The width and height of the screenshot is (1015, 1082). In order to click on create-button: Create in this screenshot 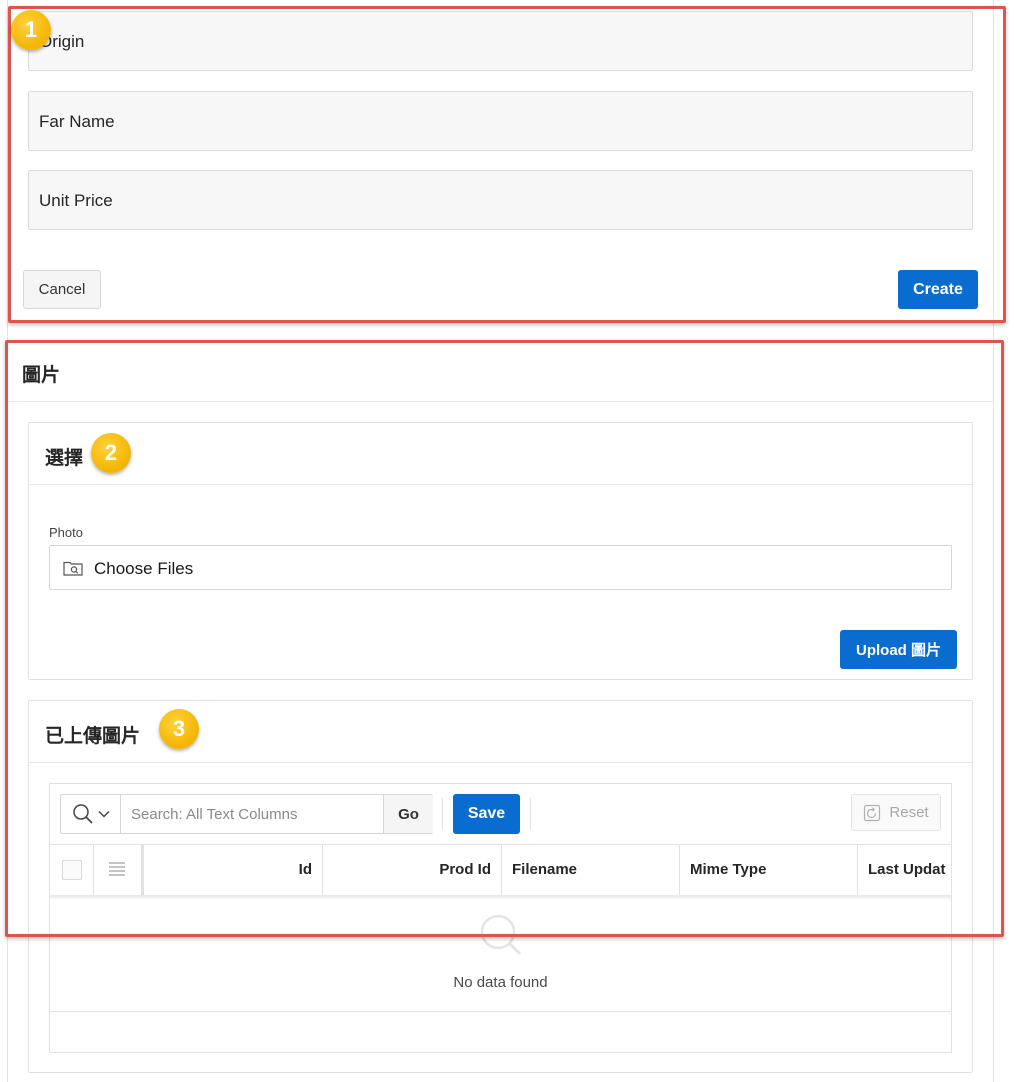, I will do `click(938, 289)`.